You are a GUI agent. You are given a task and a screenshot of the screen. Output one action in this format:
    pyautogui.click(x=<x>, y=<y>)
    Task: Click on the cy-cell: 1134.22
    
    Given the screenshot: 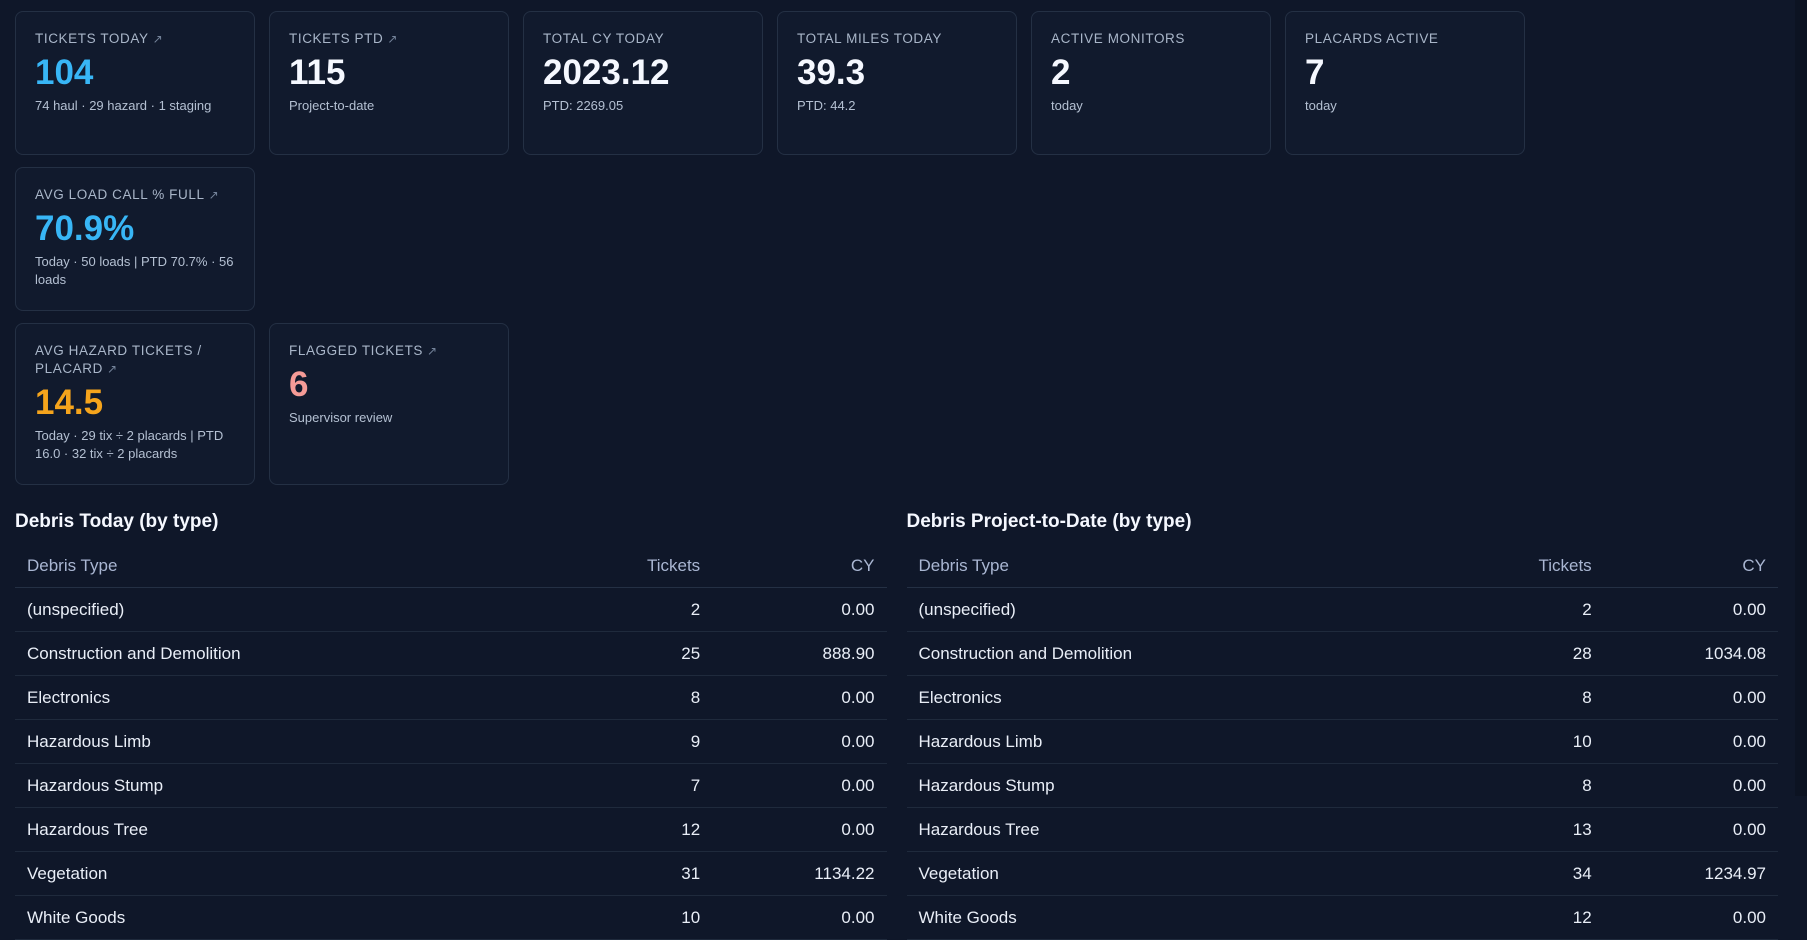 What is the action you would take?
    pyautogui.click(x=799, y=873)
    